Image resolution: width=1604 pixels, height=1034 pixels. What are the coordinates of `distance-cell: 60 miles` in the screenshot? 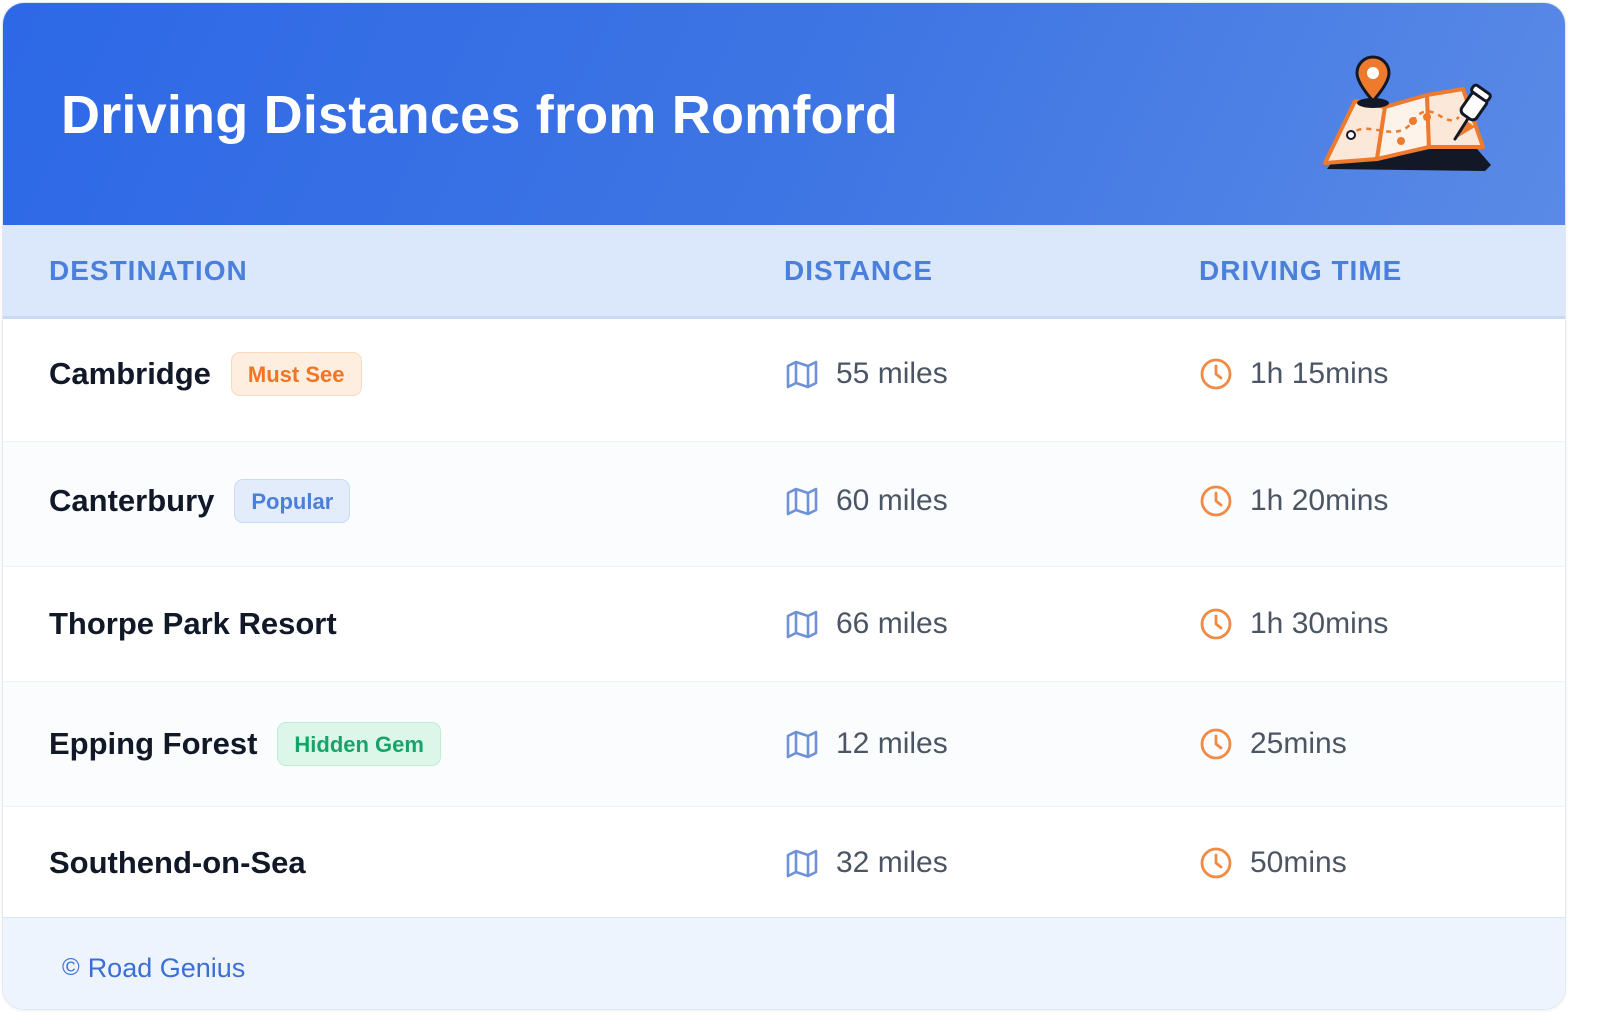 It's located at (866, 501).